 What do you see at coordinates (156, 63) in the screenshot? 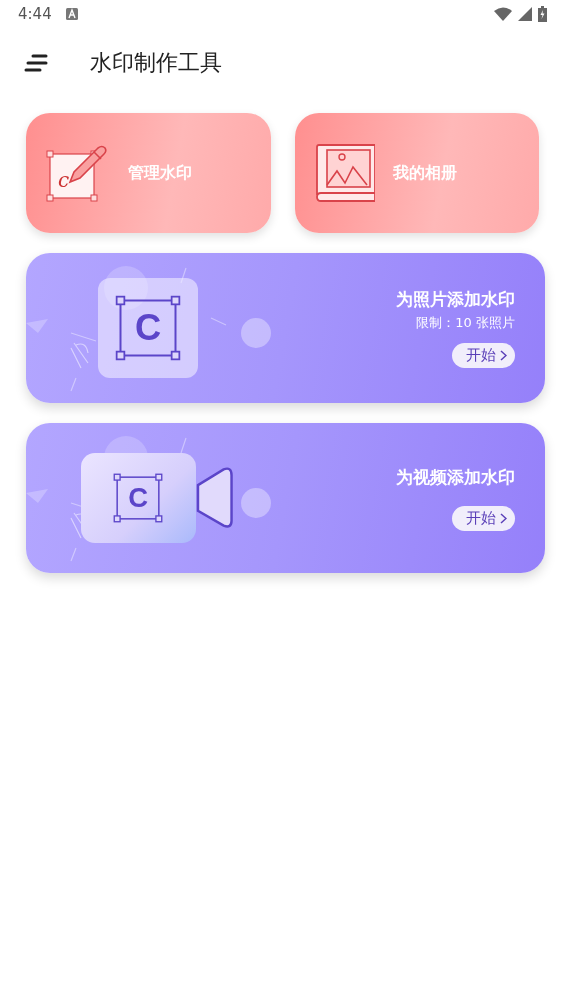
I see `app-title: 水印制作工具` at bounding box center [156, 63].